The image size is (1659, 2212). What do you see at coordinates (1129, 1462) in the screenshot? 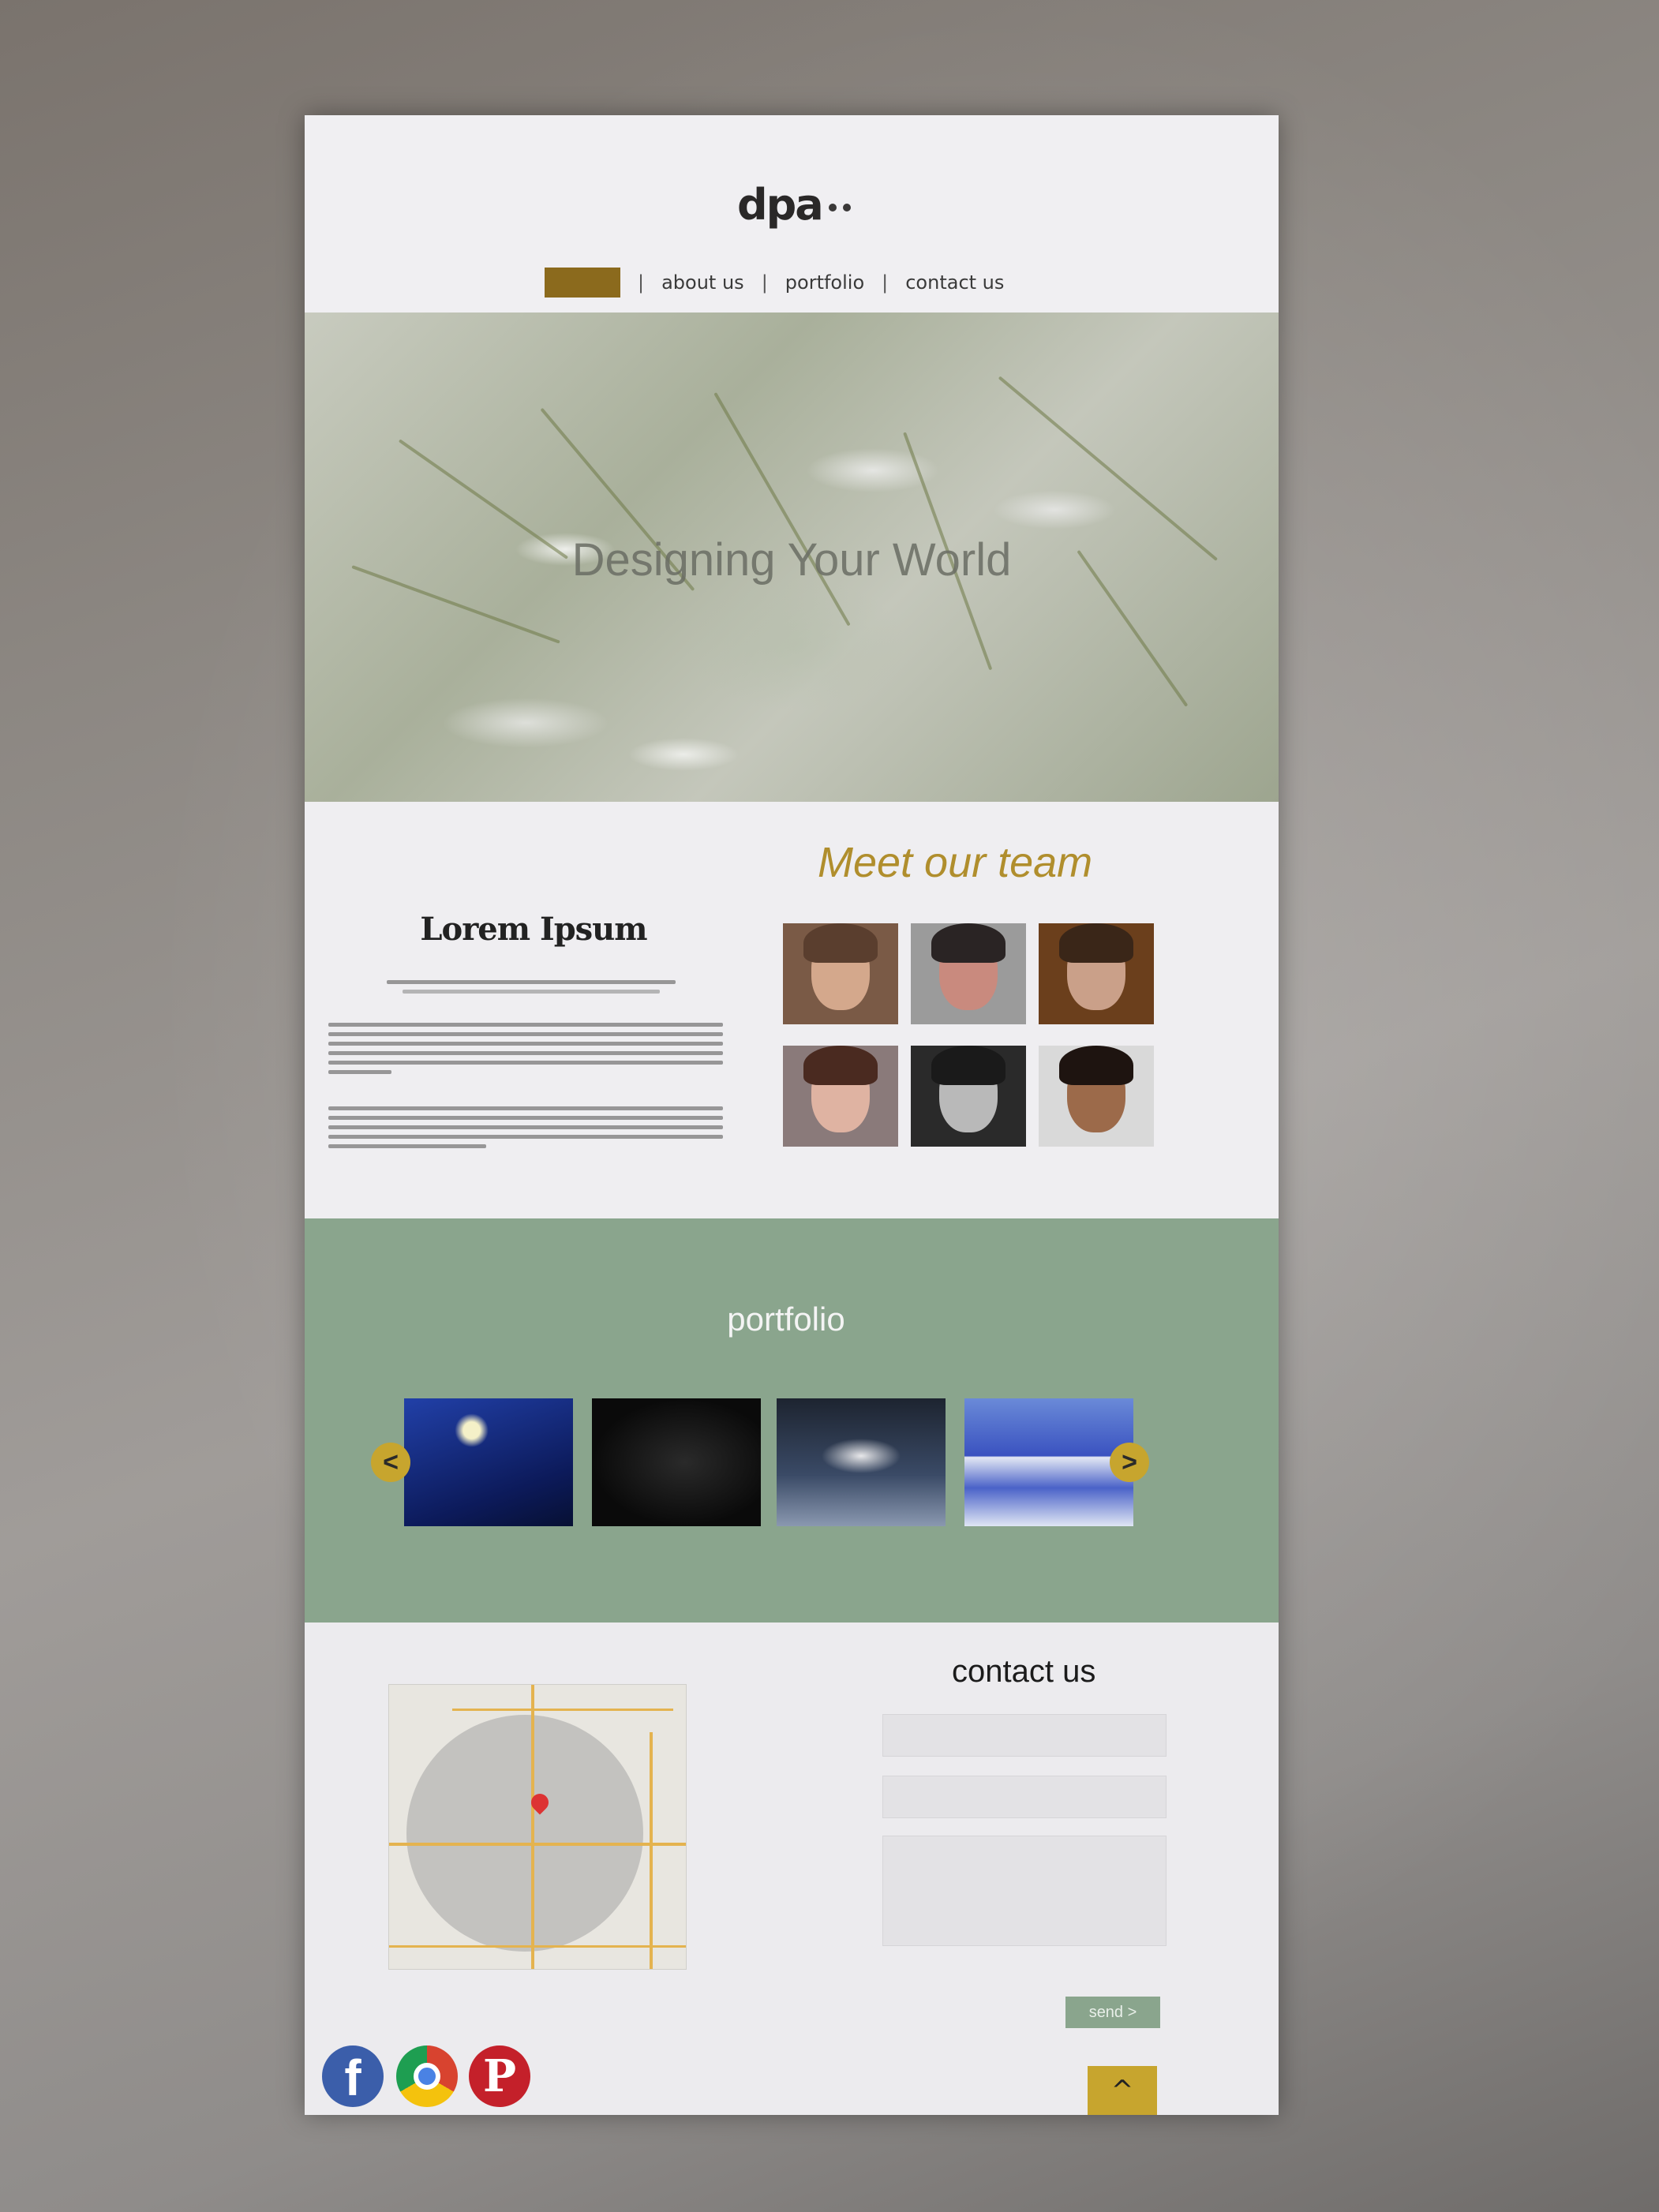
I see `carousel-next-button: >` at bounding box center [1129, 1462].